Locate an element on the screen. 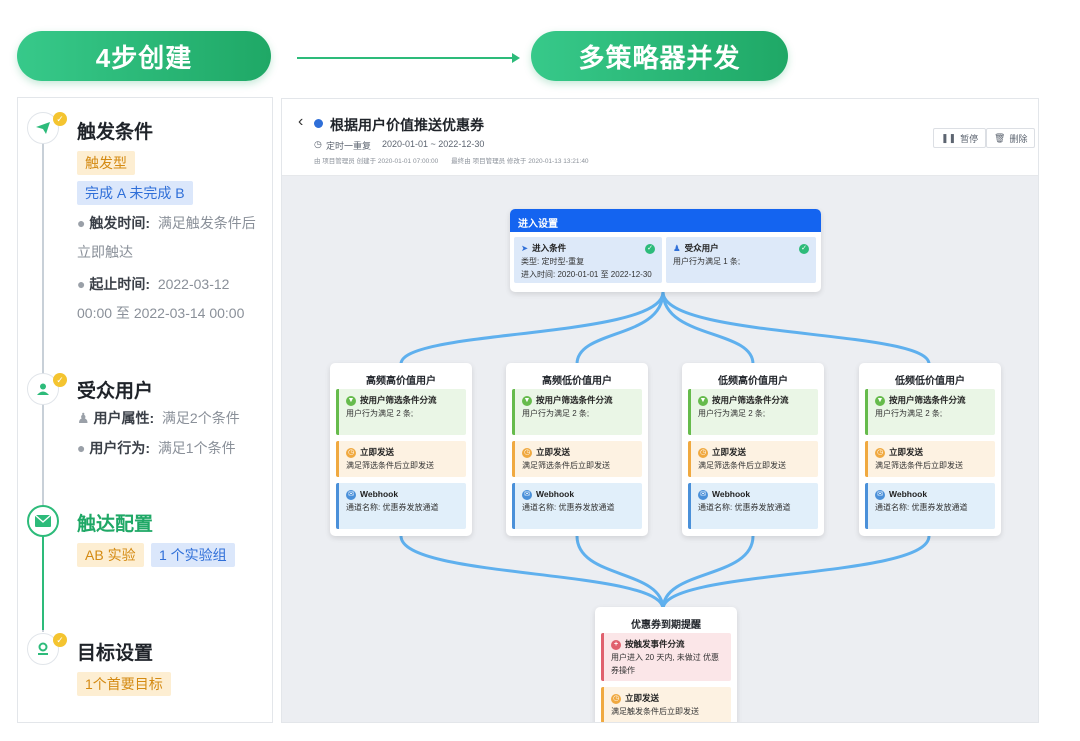 The image size is (1080, 741). steps-pill: 4步创建 is located at coordinates (144, 56).